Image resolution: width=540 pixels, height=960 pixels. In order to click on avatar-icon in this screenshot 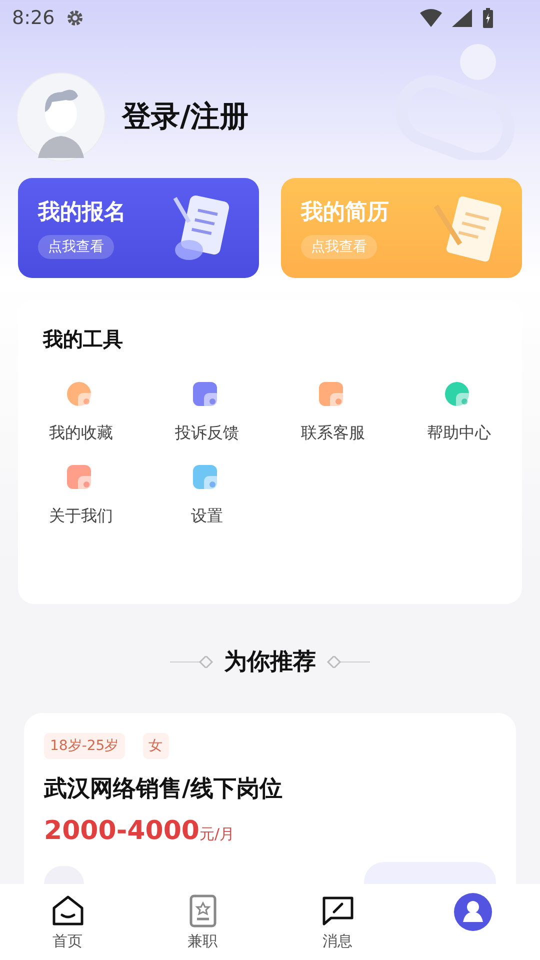, I will do `click(61, 117)`.